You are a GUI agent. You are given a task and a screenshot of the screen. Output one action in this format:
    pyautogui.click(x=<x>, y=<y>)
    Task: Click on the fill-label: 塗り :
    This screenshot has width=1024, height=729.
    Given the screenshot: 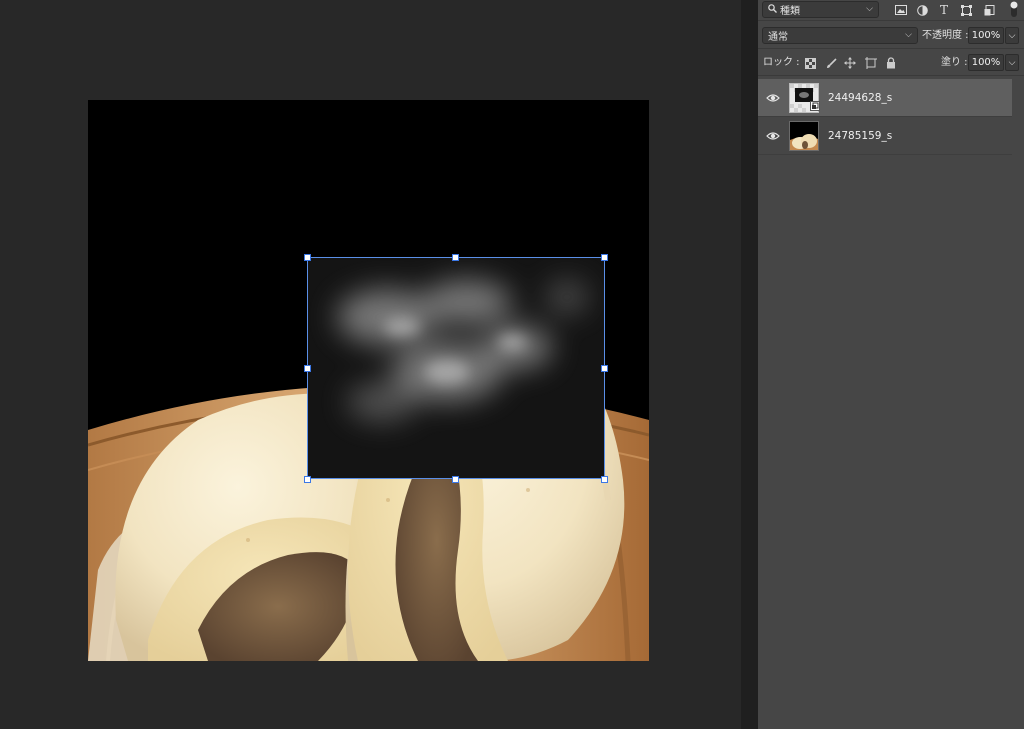 What is the action you would take?
    pyautogui.click(x=954, y=62)
    